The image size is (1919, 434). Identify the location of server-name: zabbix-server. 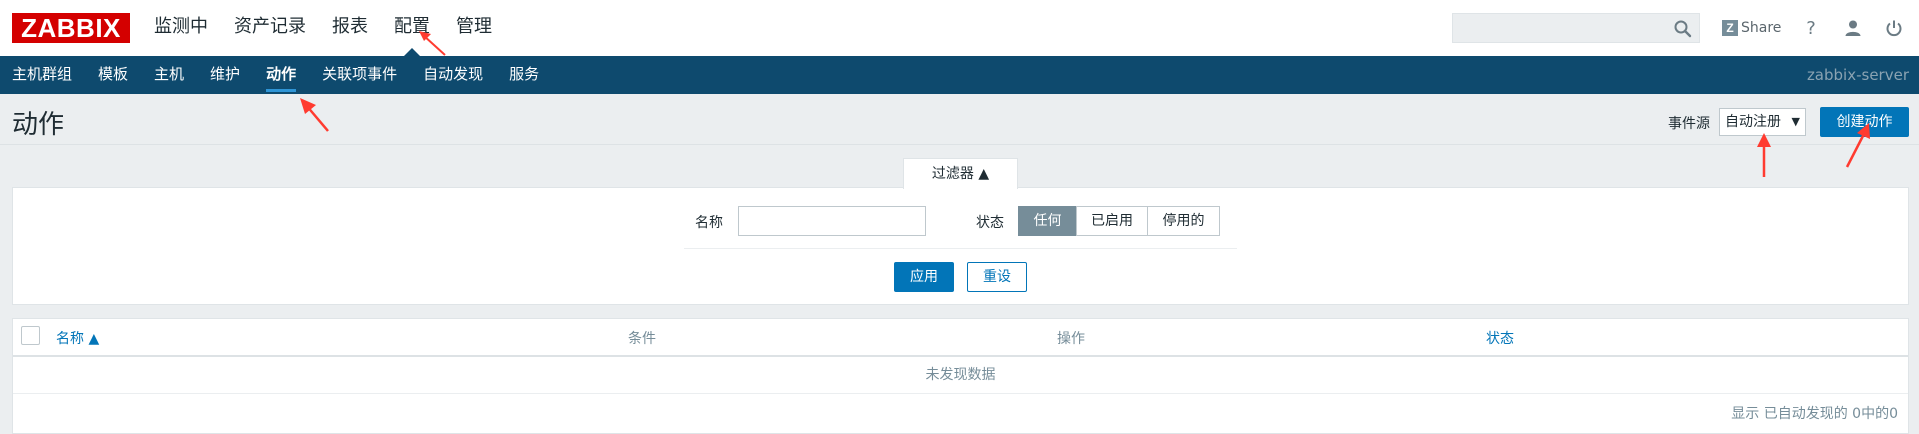
(1857, 75).